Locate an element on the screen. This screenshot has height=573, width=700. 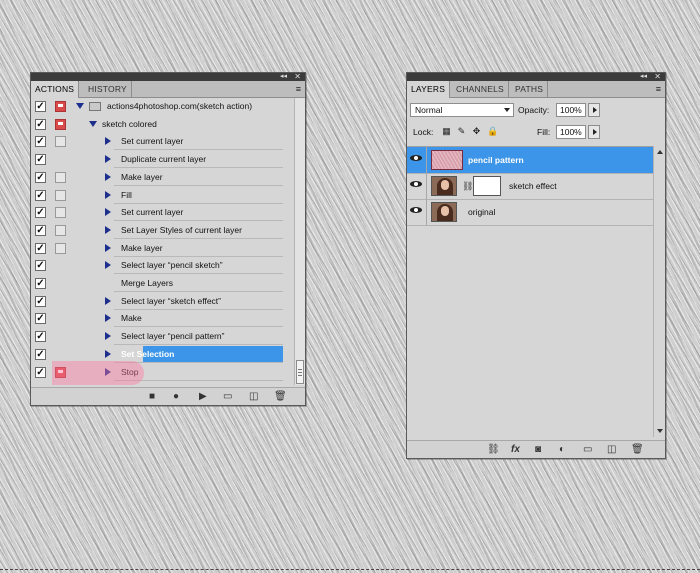
layer-name: sketch effect is located at coordinates (533, 186).